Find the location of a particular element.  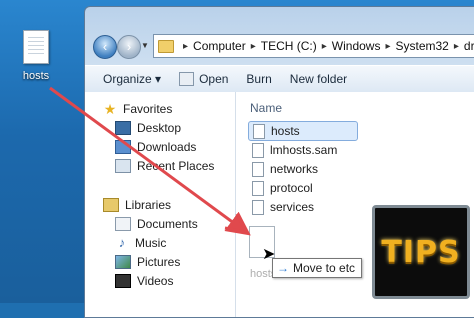

tips-badge: TIPS is located at coordinates (421, 252).